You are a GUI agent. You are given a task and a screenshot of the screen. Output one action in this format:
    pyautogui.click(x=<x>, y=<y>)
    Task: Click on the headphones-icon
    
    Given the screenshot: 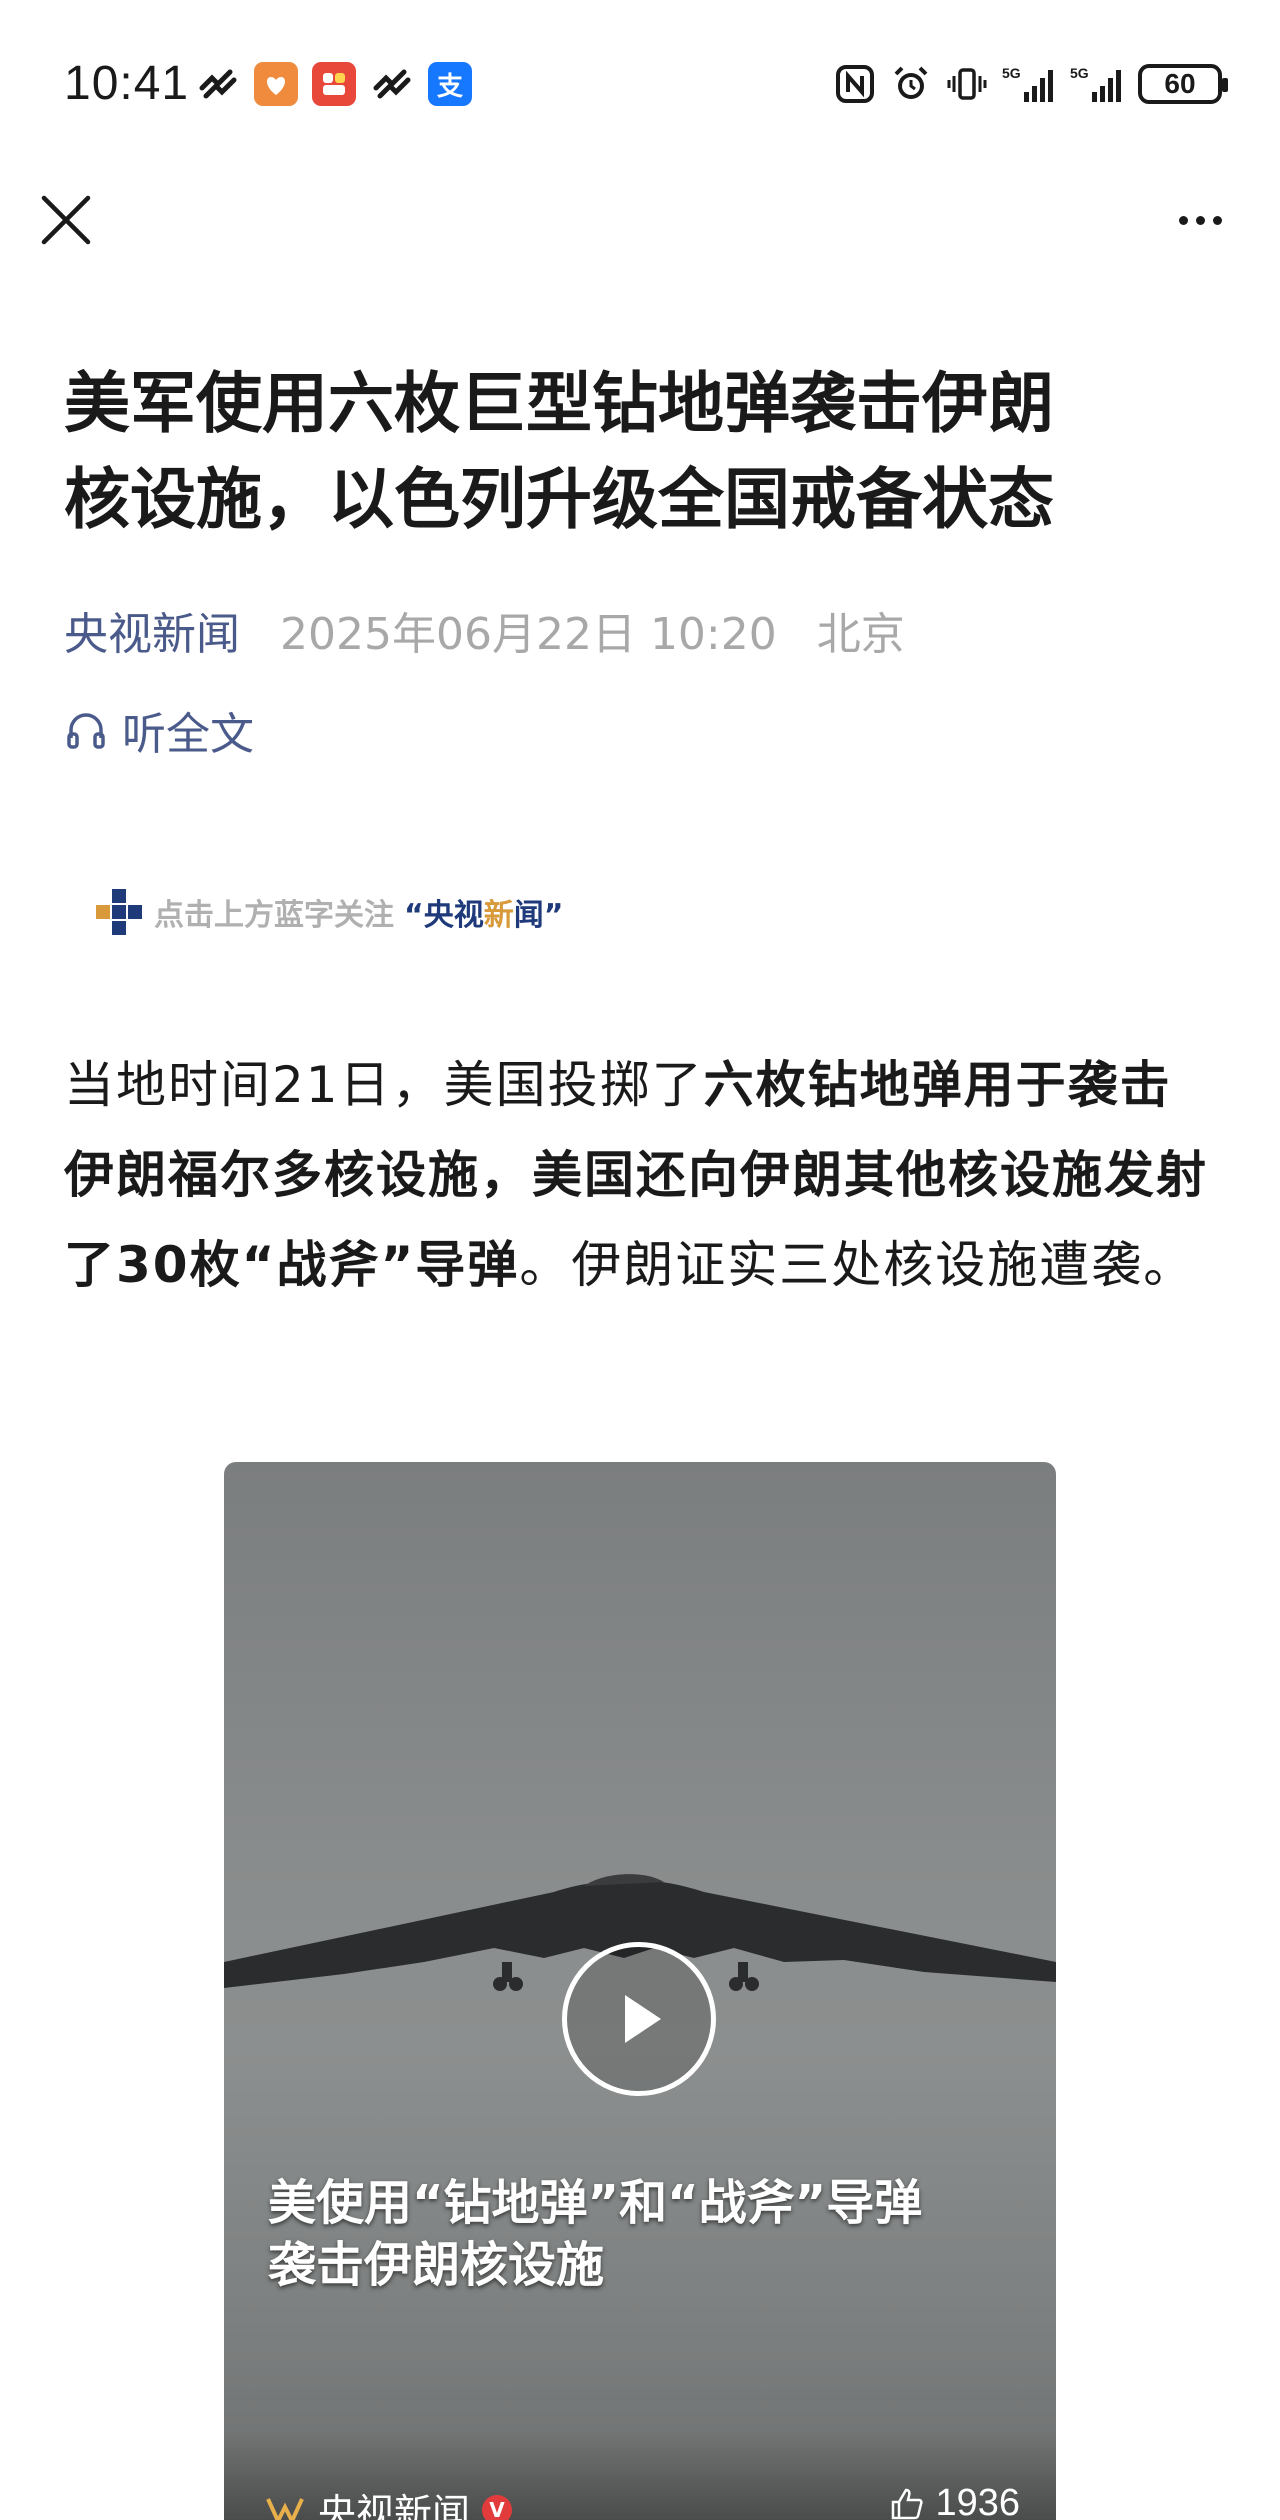 What is the action you would take?
    pyautogui.click(x=86, y=731)
    